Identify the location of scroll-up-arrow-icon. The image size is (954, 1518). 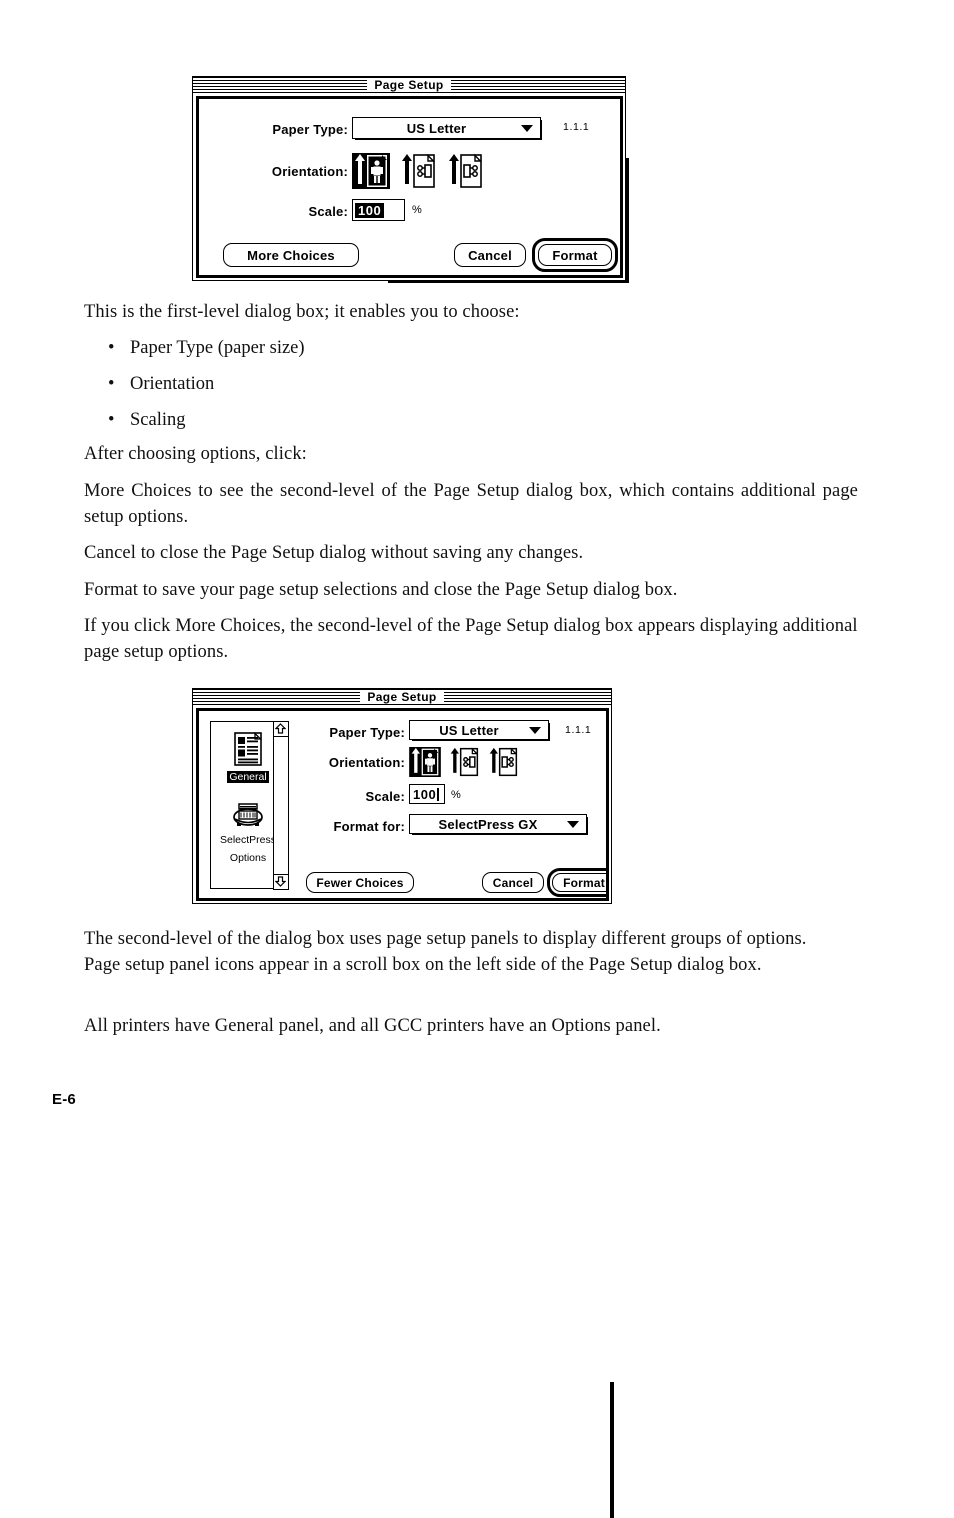
(280, 729).